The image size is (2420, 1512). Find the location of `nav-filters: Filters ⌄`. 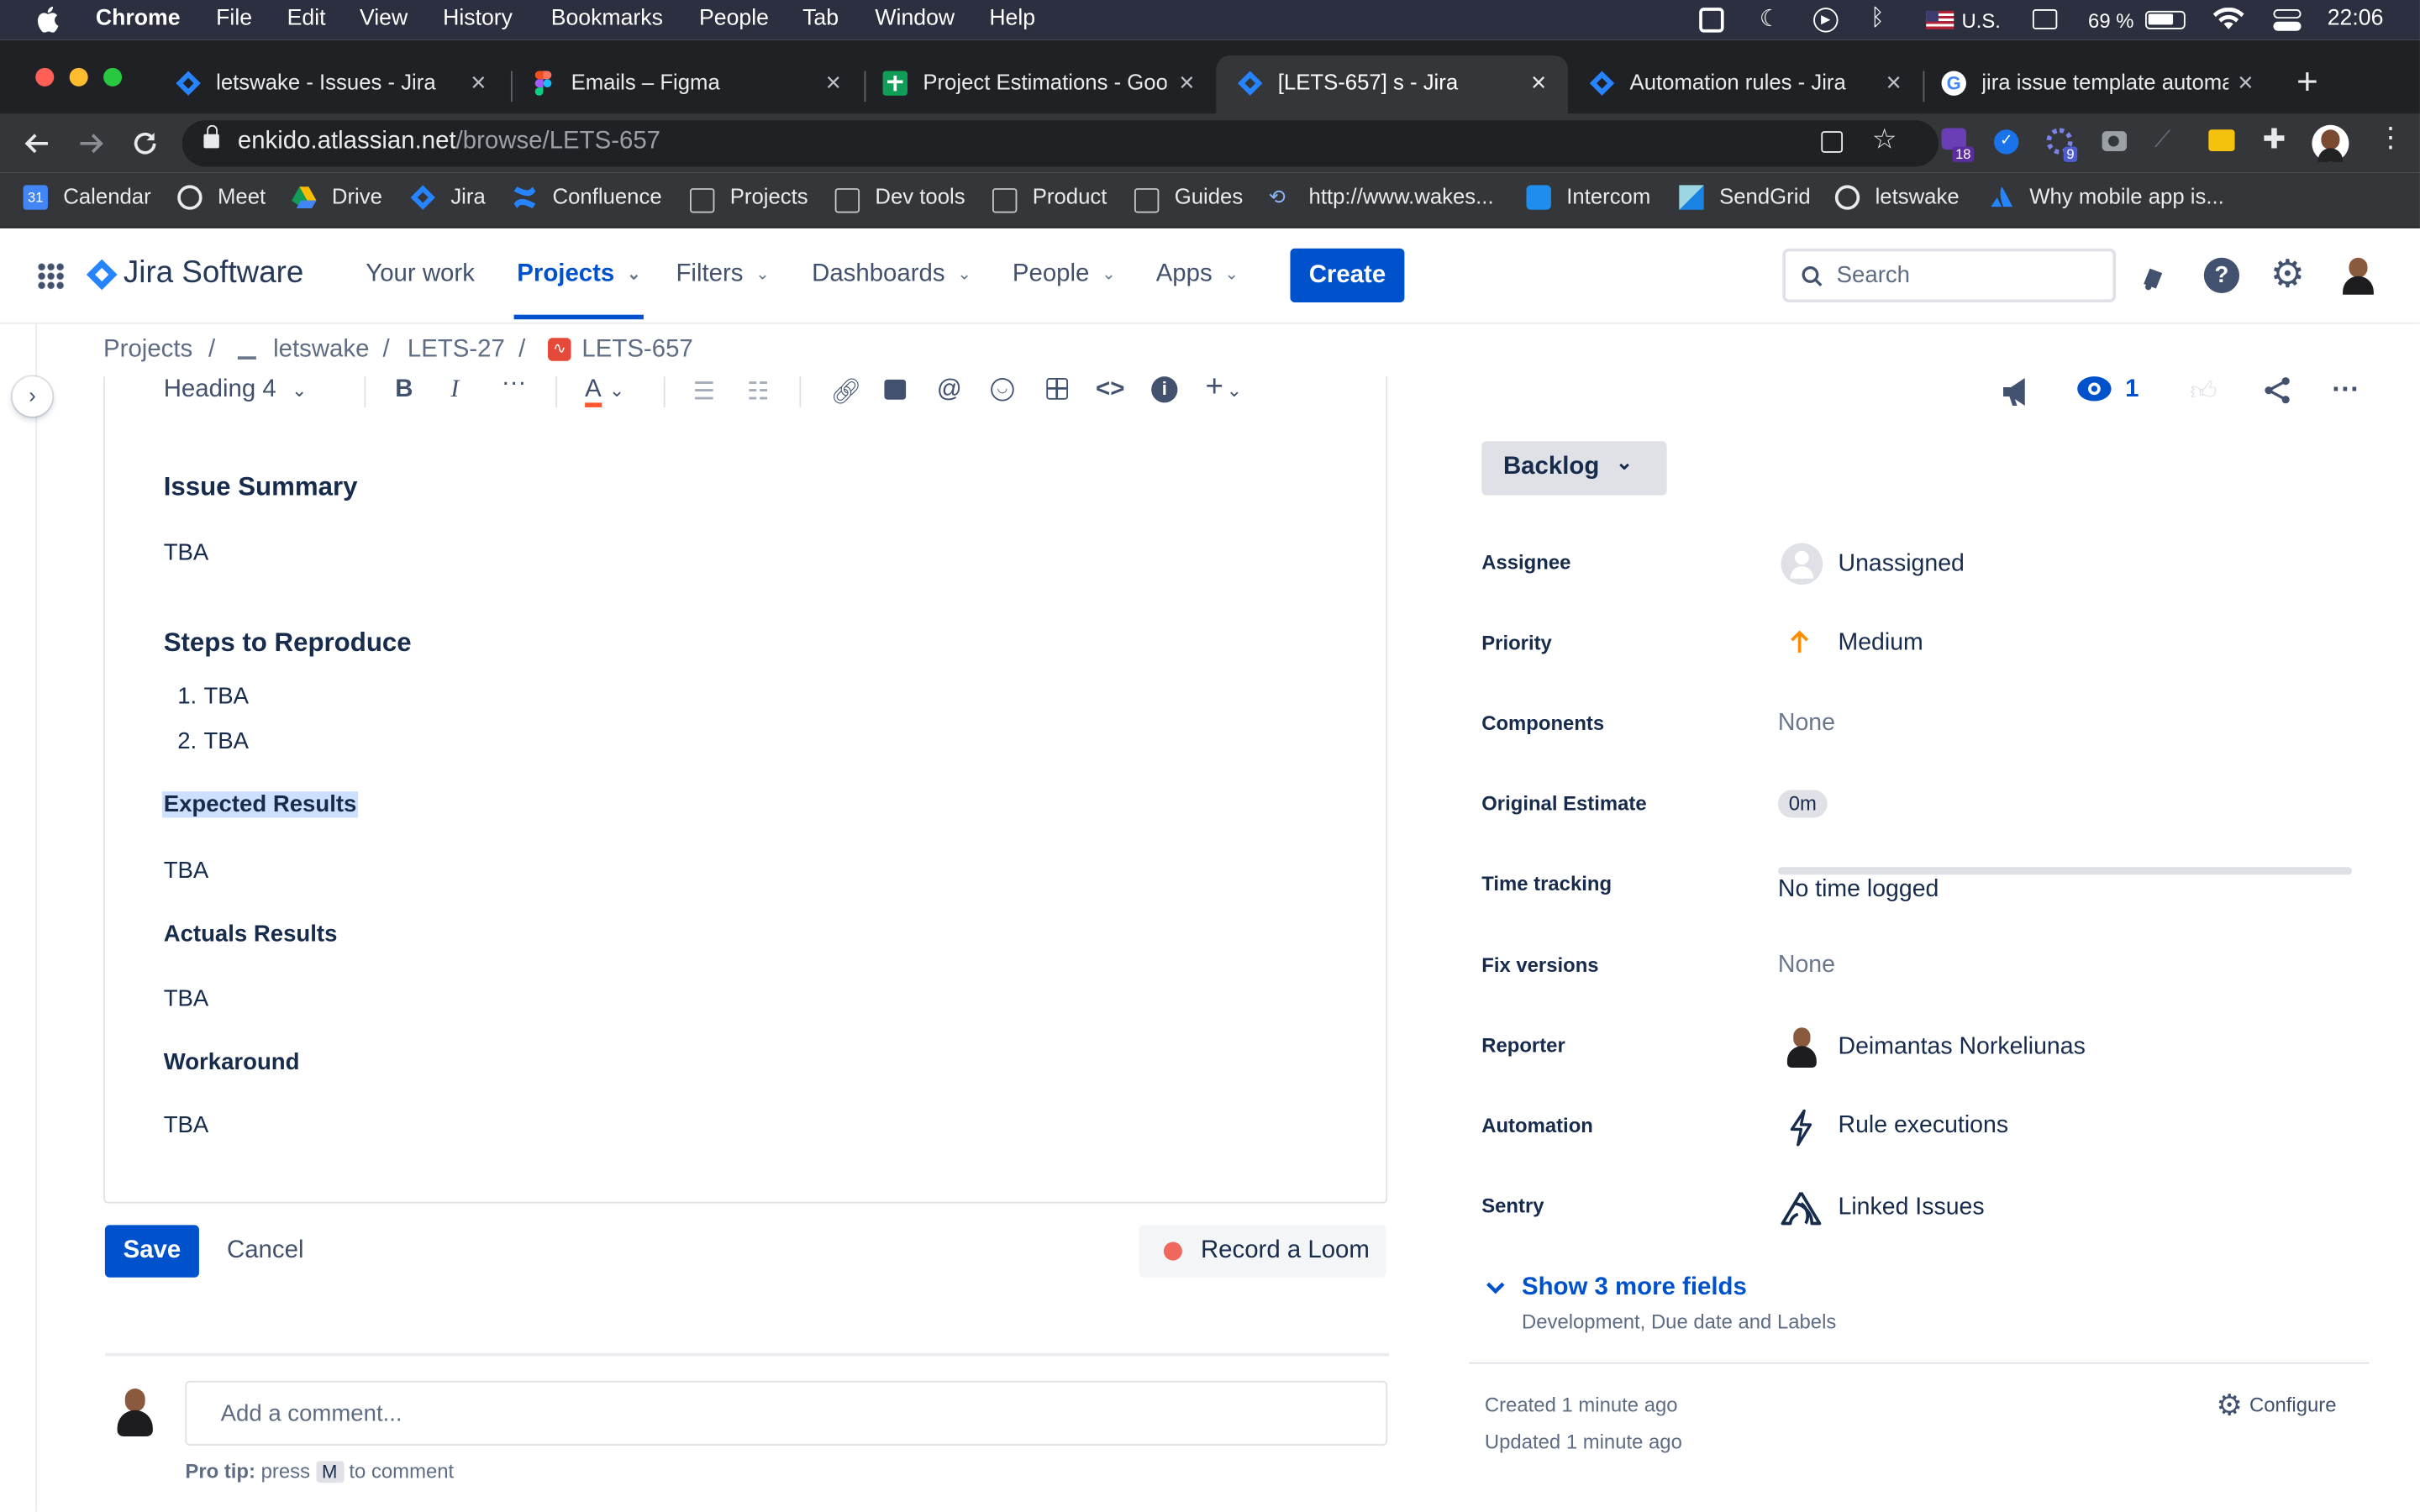

nav-filters: Filters ⌄ is located at coordinates (723, 274).